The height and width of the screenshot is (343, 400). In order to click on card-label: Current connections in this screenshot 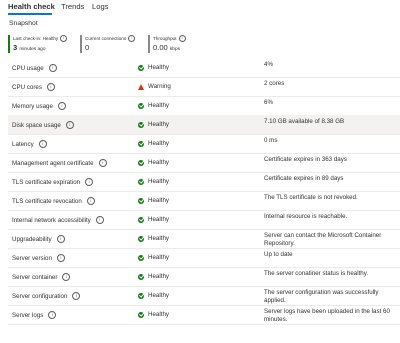, I will do `click(106, 38)`.